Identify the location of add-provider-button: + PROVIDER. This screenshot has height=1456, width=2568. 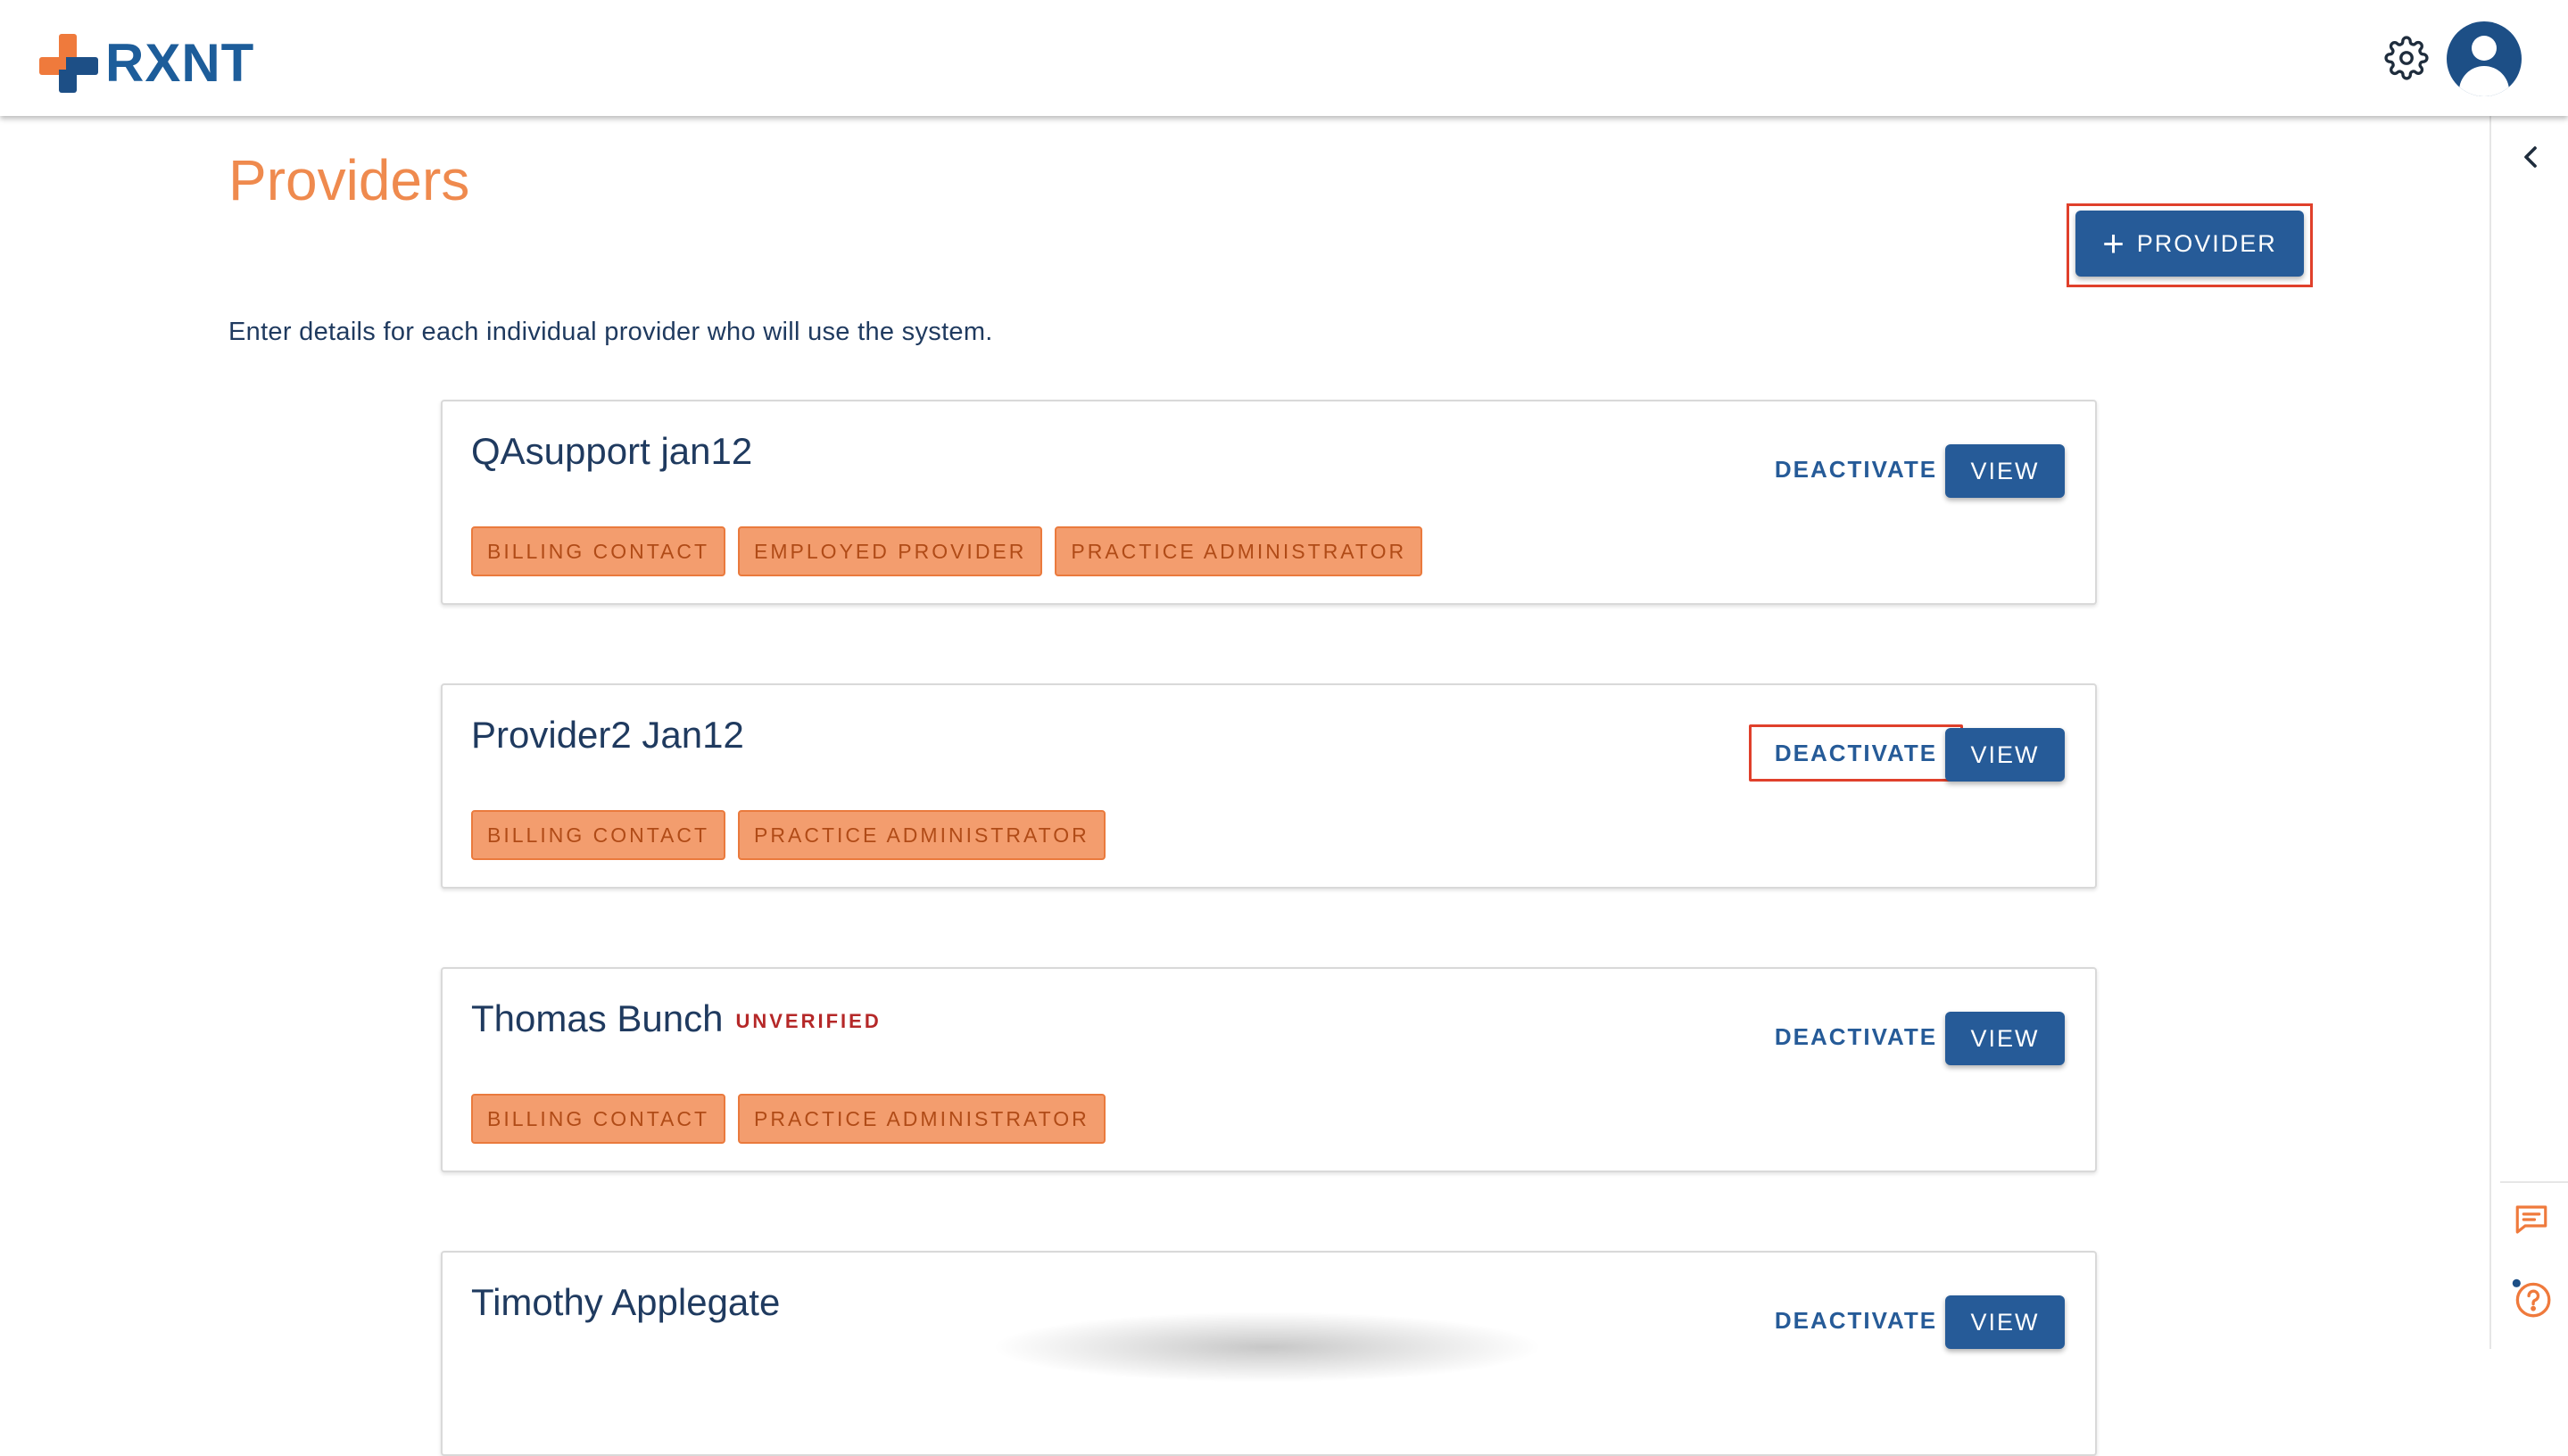
(2189, 244).